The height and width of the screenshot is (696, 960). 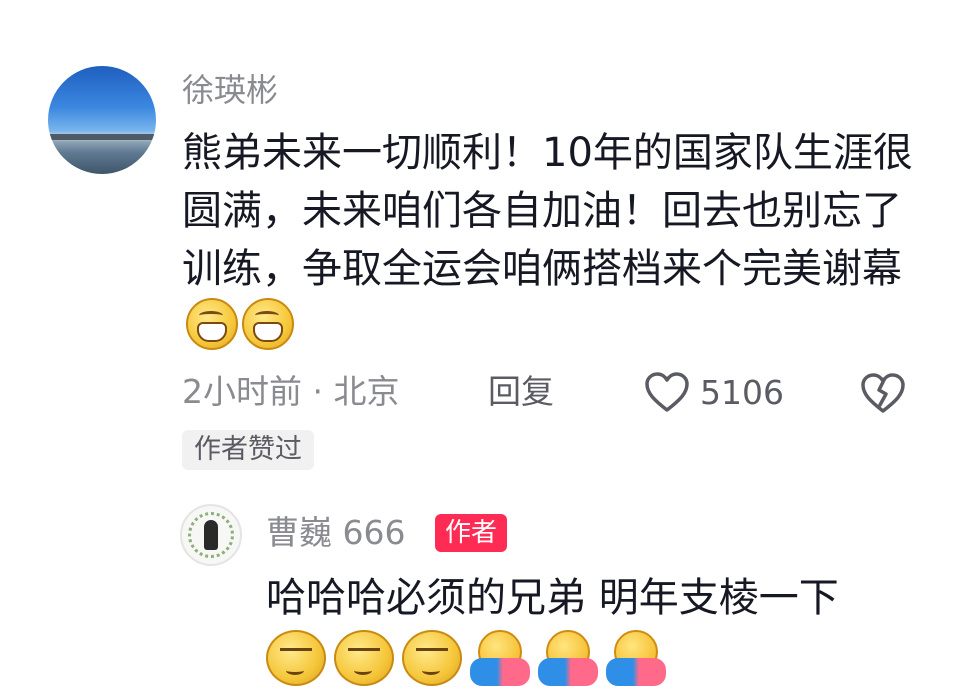 I want to click on broken-heart-icon, so click(x=883, y=393).